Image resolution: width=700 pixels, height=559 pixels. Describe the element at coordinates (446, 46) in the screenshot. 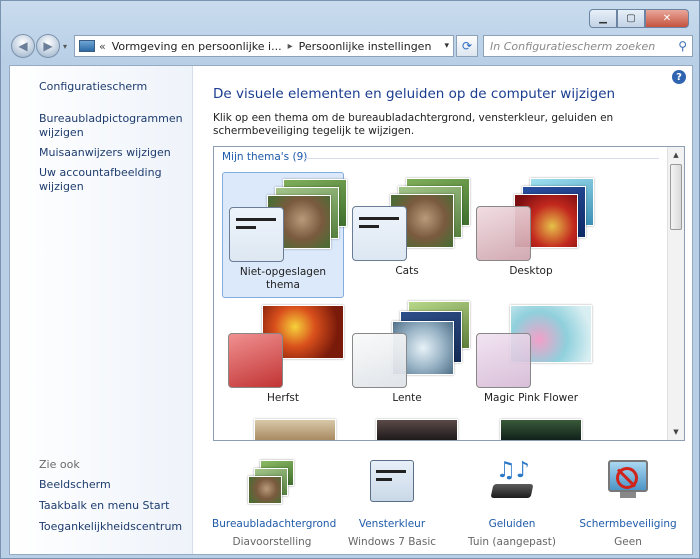

I see `address-dropdown-icon: ▾` at that location.